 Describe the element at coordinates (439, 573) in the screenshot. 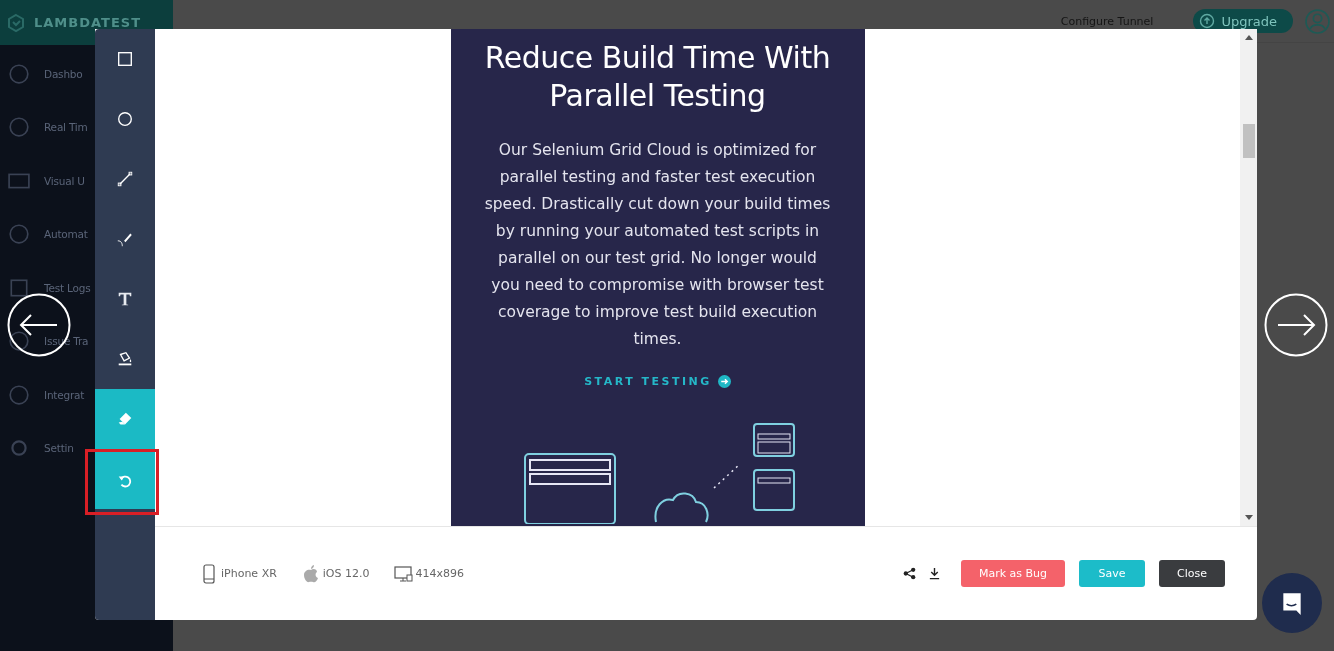

I see `device-info-text: 414x896` at that location.